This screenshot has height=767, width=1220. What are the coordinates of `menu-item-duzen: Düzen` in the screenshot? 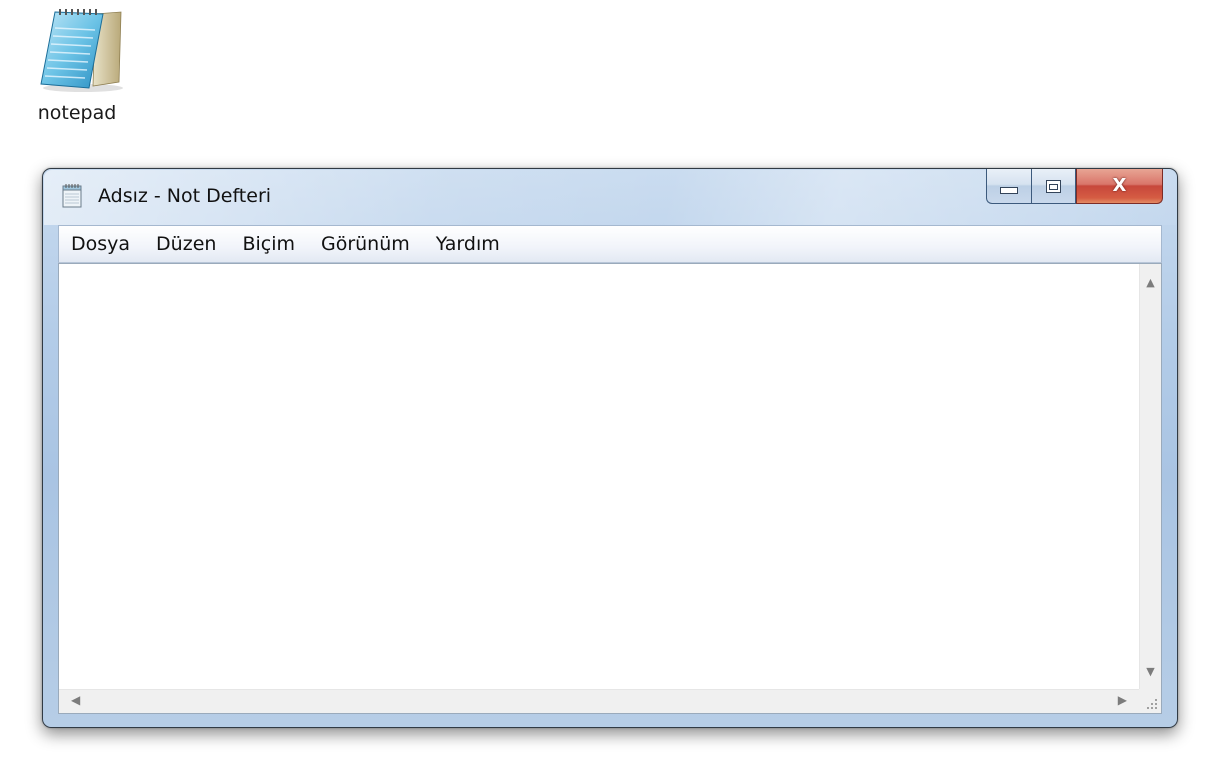 It's located at (186, 244).